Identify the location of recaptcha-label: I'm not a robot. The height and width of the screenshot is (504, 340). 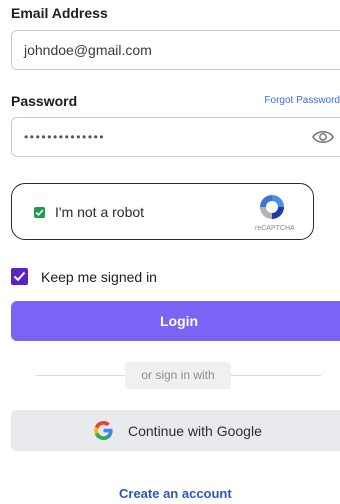
(100, 212).